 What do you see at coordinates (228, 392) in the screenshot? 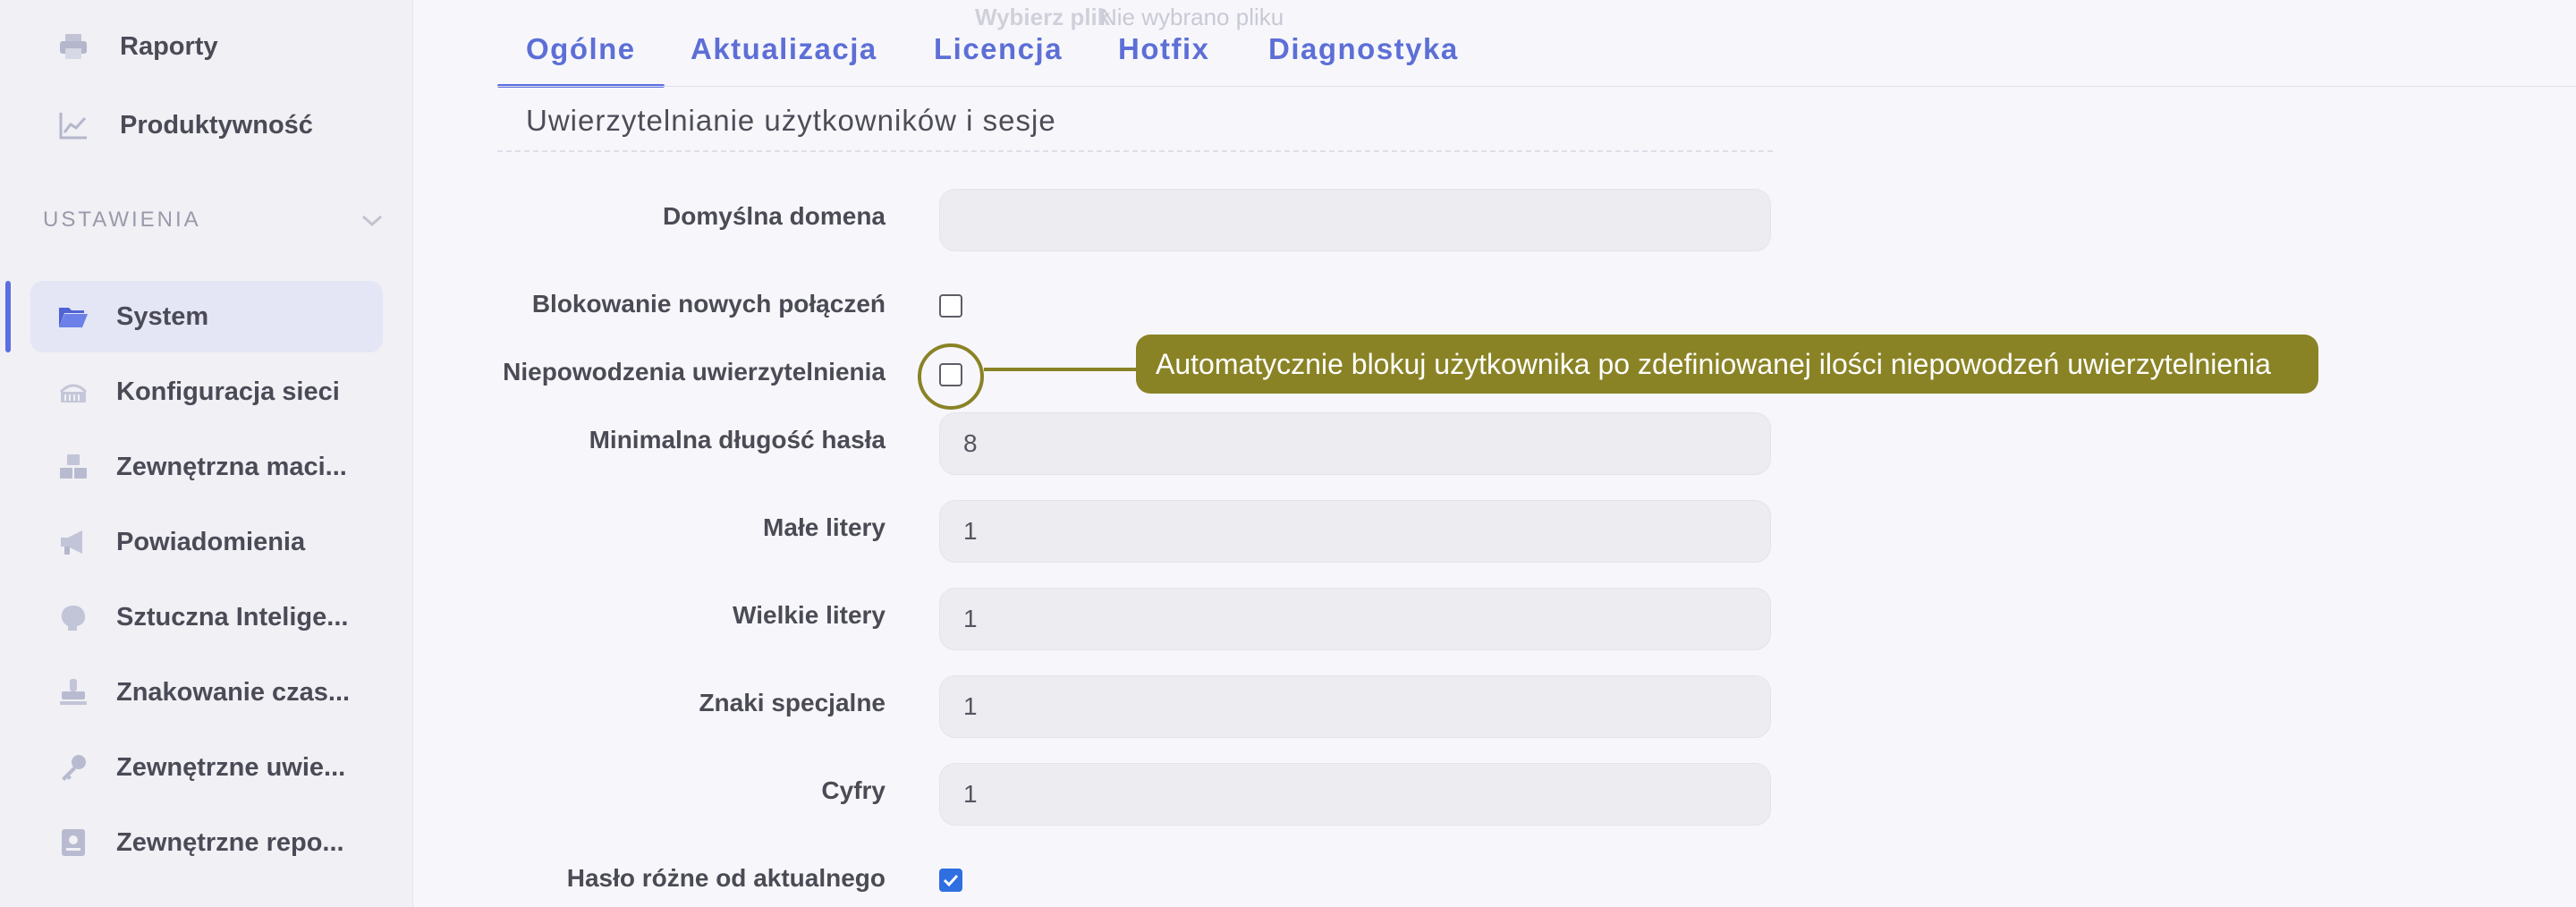
I see `sidebar-item-label: Konfiguracja sieci` at bounding box center [228, 392].